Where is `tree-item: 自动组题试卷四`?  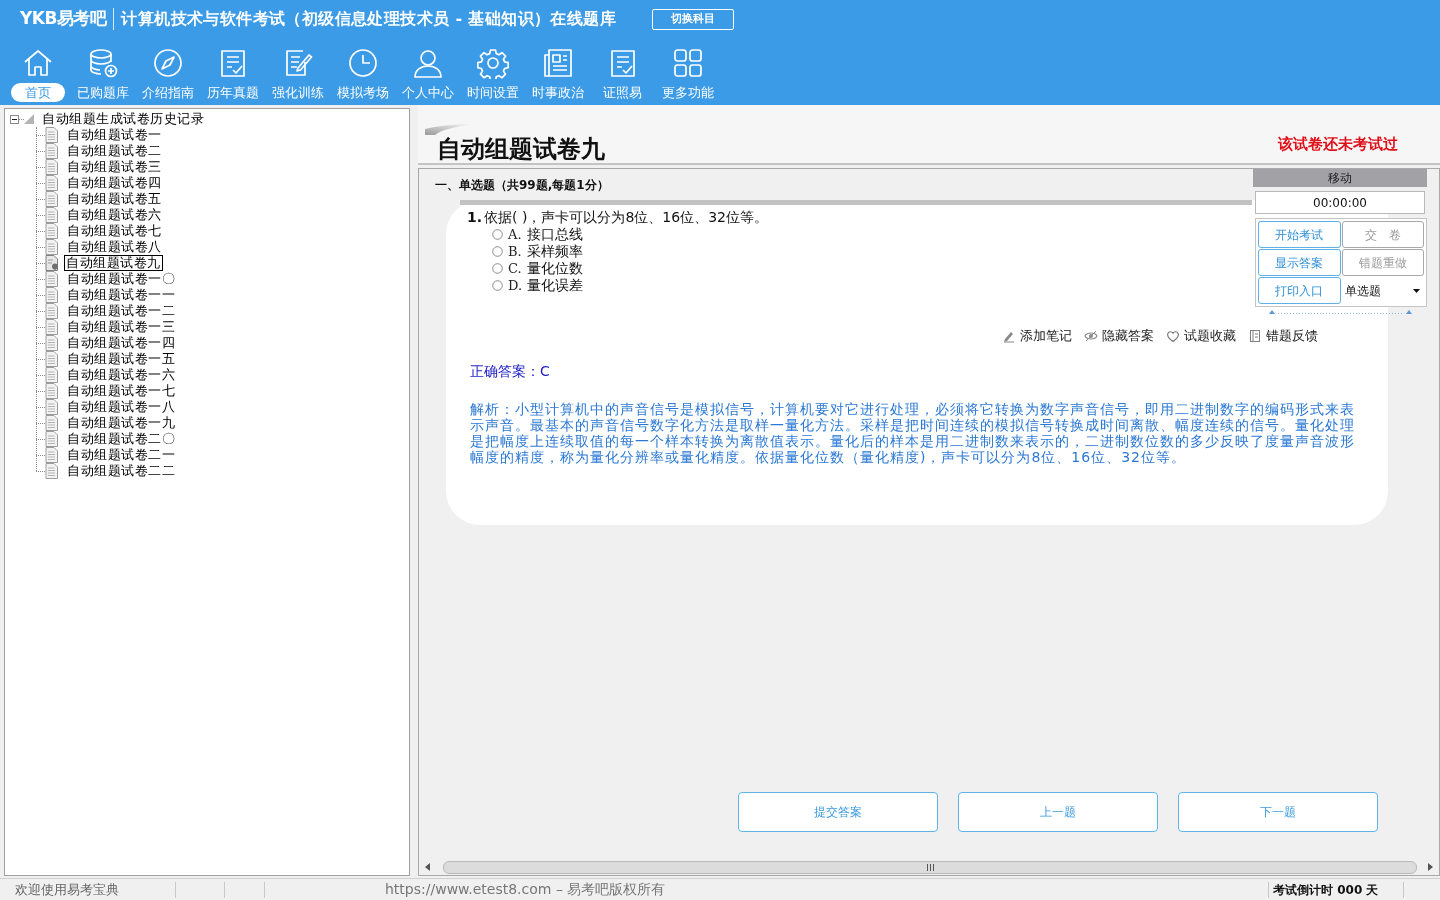 tree-item: 自动组题试卷四 is located at coordinates (114, 183).